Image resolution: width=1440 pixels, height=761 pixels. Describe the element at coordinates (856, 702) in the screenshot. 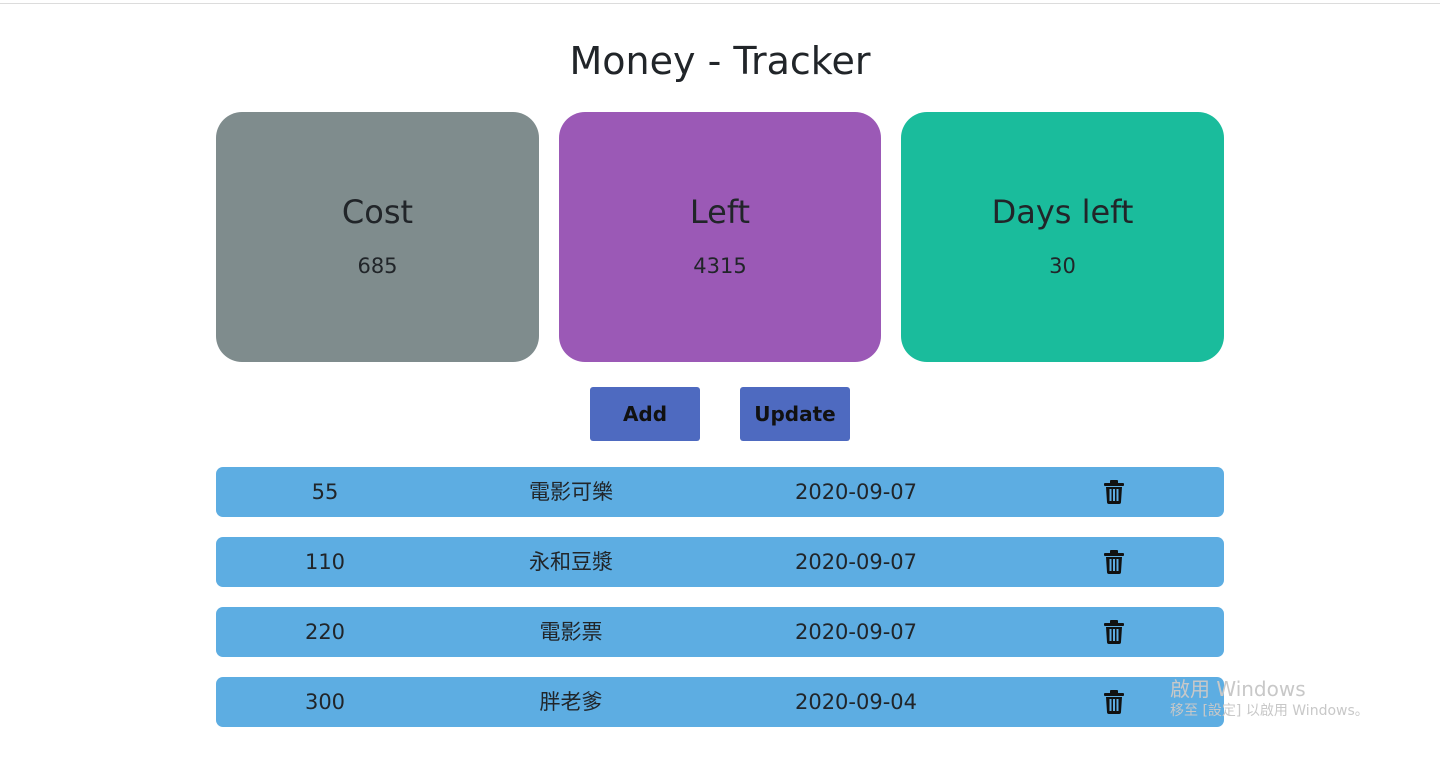

I see `item-date: 2020-09-04` at that location.